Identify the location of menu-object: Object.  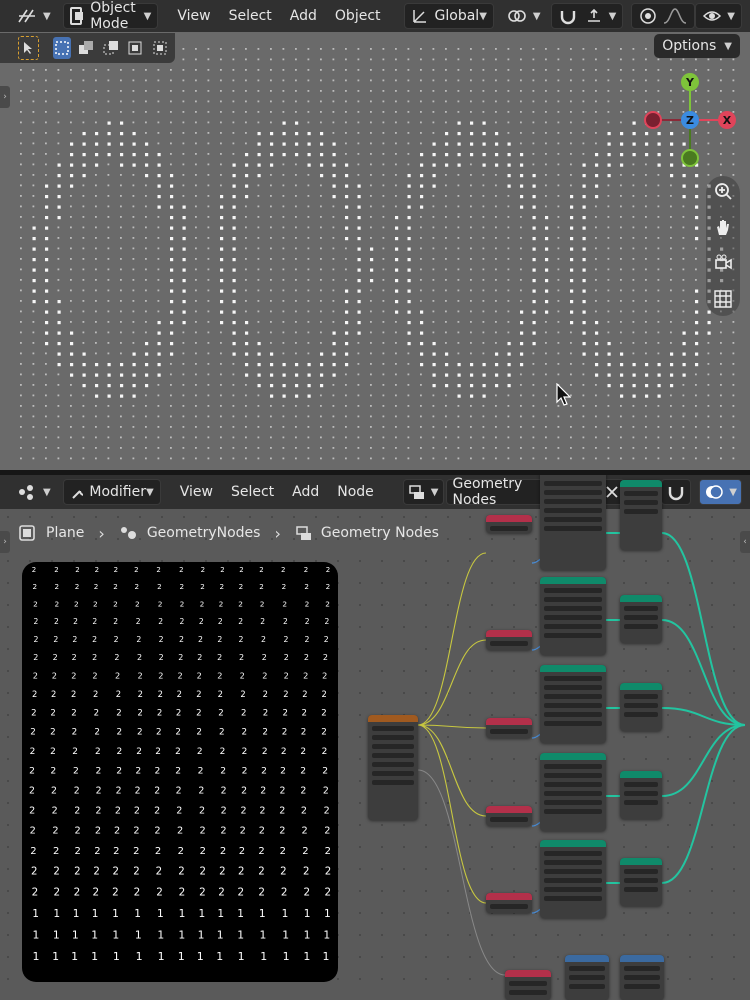
(358, 16).